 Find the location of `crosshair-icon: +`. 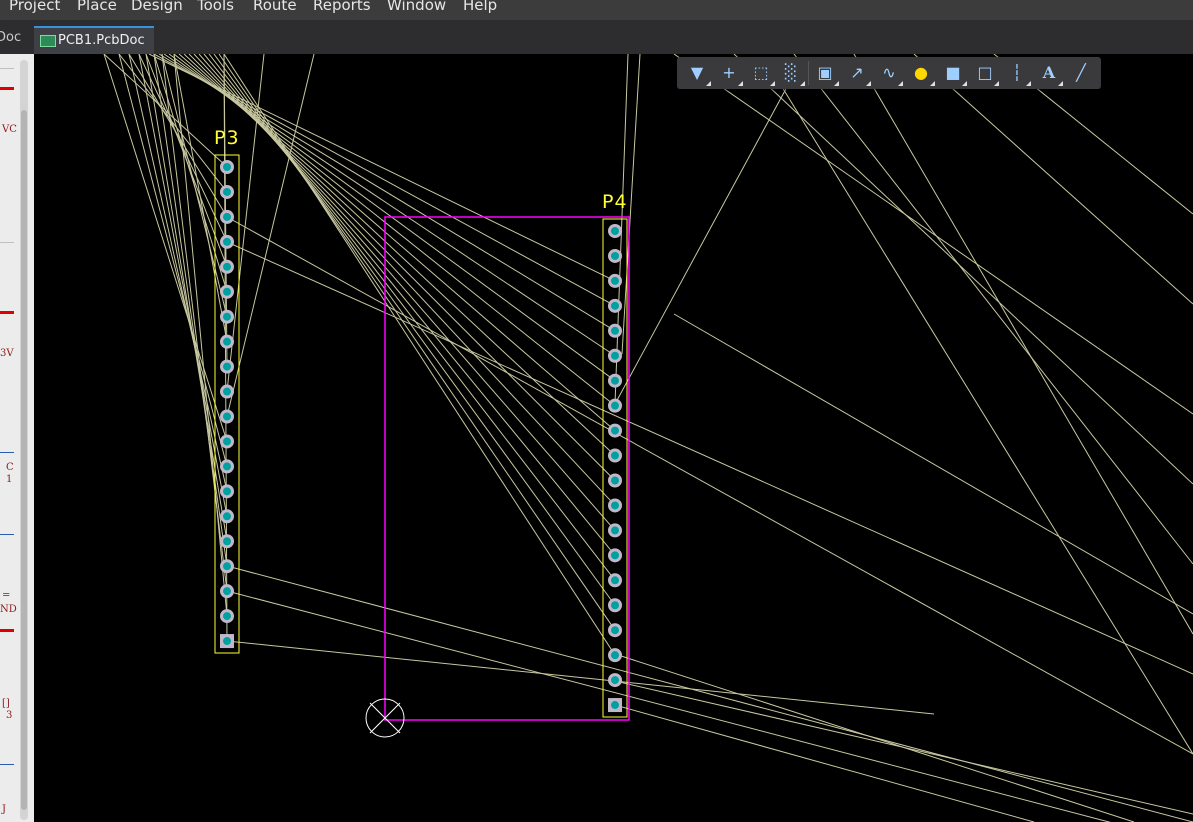

crosshair-icon: + is located at coordinates (729, 73).